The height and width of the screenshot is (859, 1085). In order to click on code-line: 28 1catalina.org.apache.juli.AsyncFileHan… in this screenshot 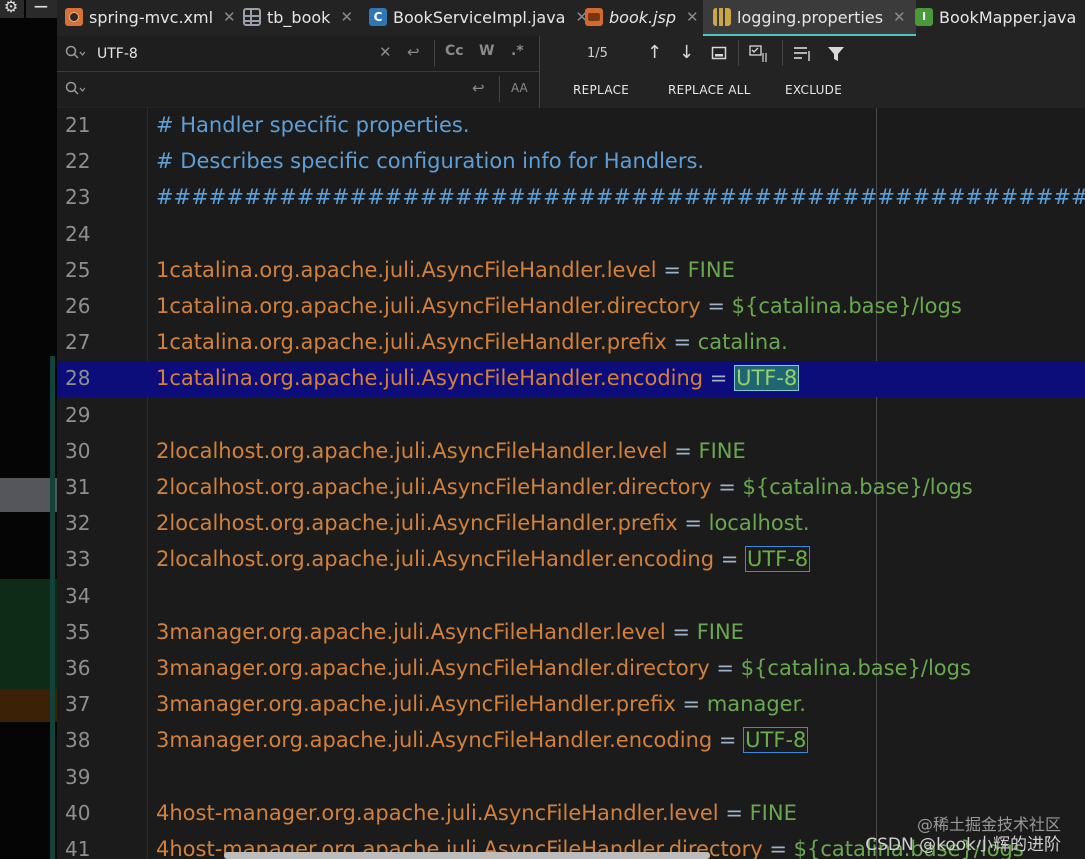, I will do `click(571, 379)`.